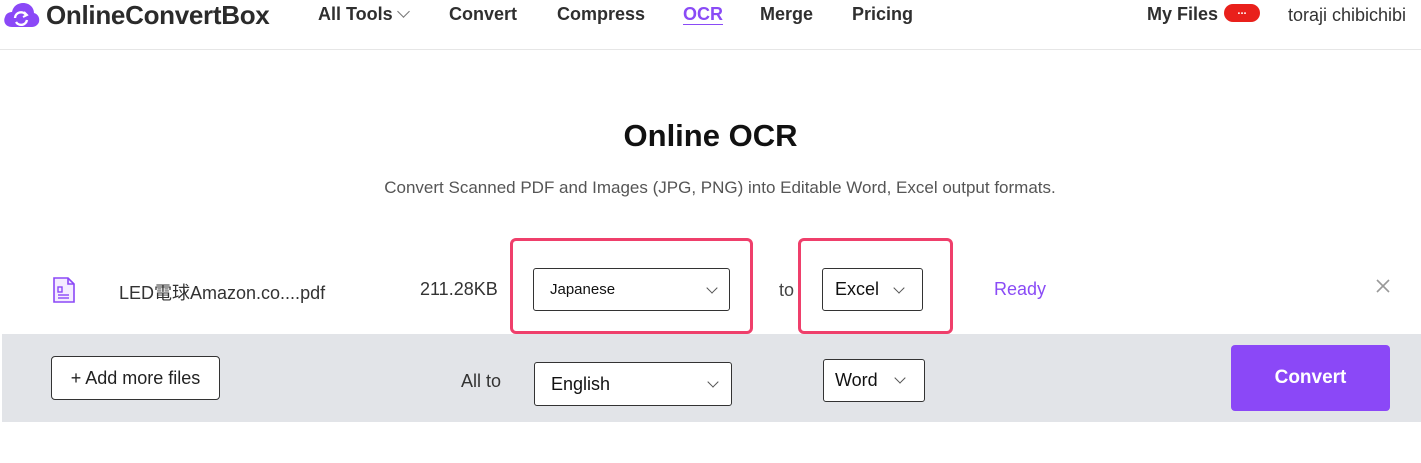 The image size is (1421, 463). I want to click on nav-convert: Convert, so click(483, 14).